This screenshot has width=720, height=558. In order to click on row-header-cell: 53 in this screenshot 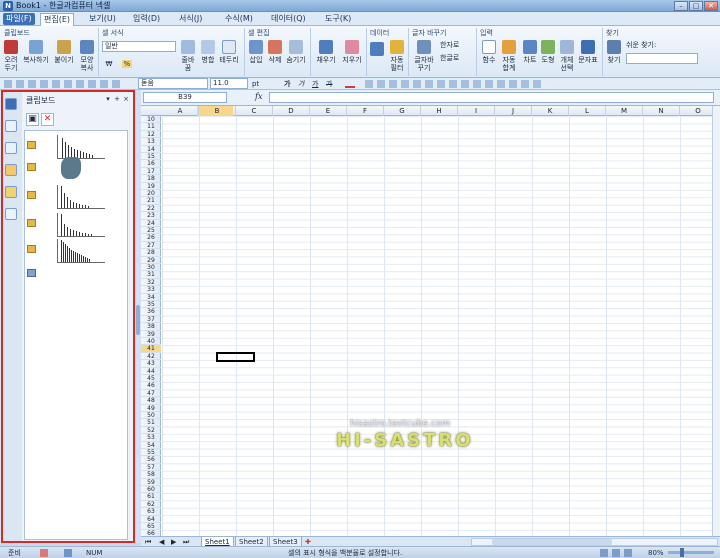, I will do `click(151, 438)`.